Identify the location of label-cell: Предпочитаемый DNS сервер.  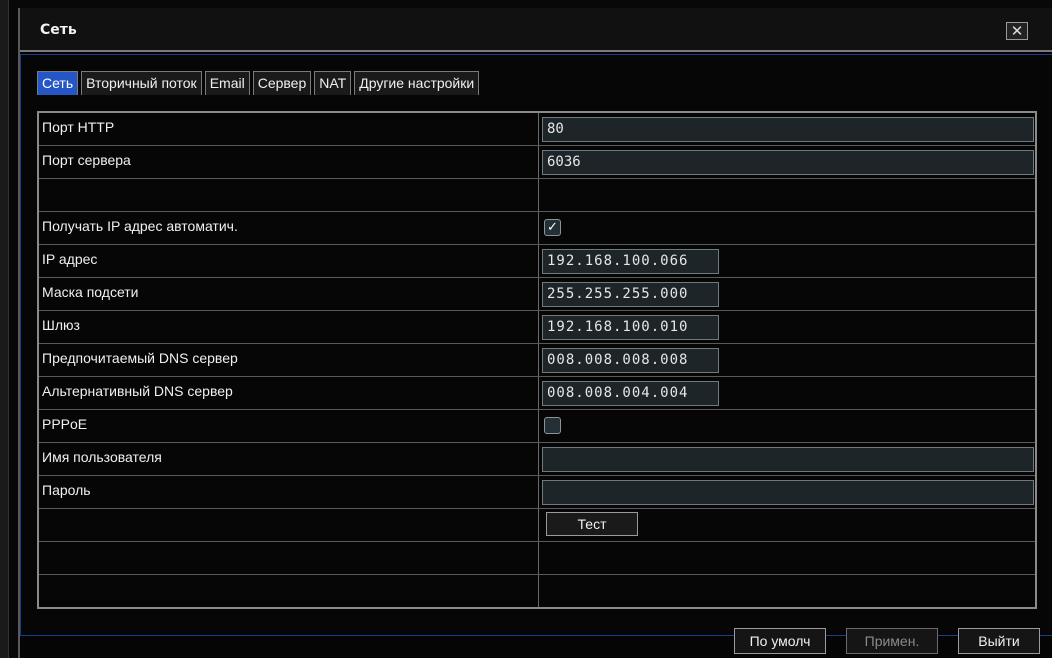
(289, 360).